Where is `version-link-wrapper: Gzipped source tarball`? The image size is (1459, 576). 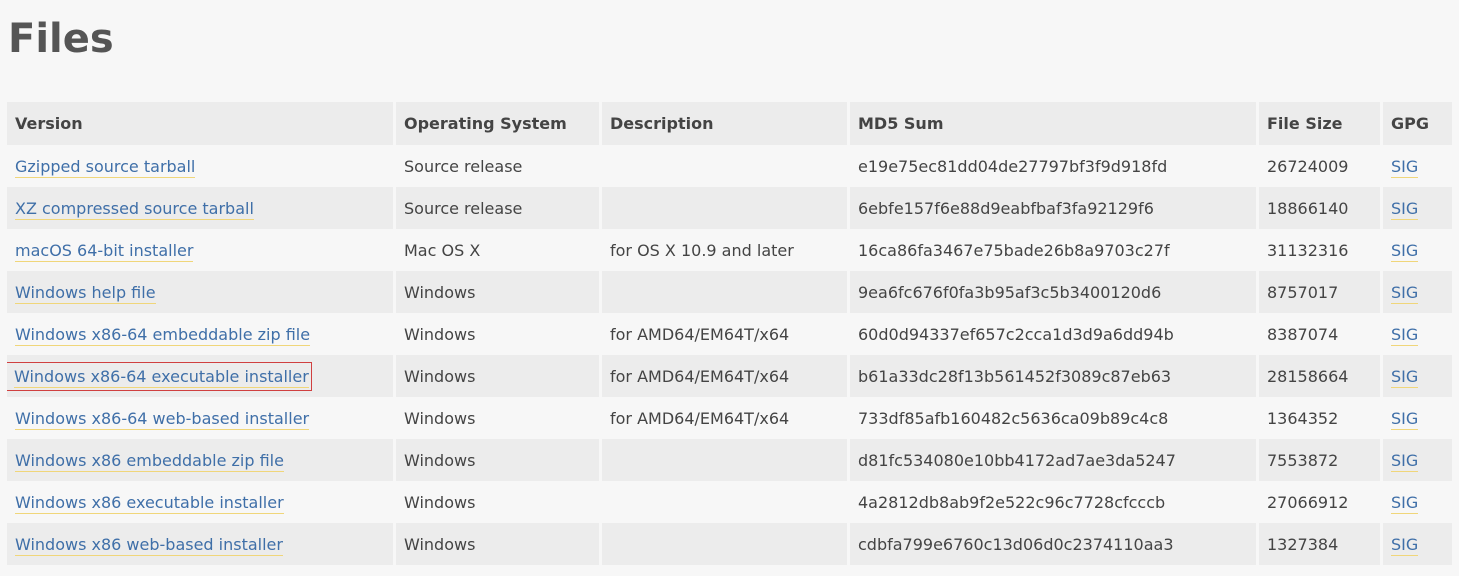
version-link-wrapper: Gzipped source tarball is located at coordinates (105, 167).